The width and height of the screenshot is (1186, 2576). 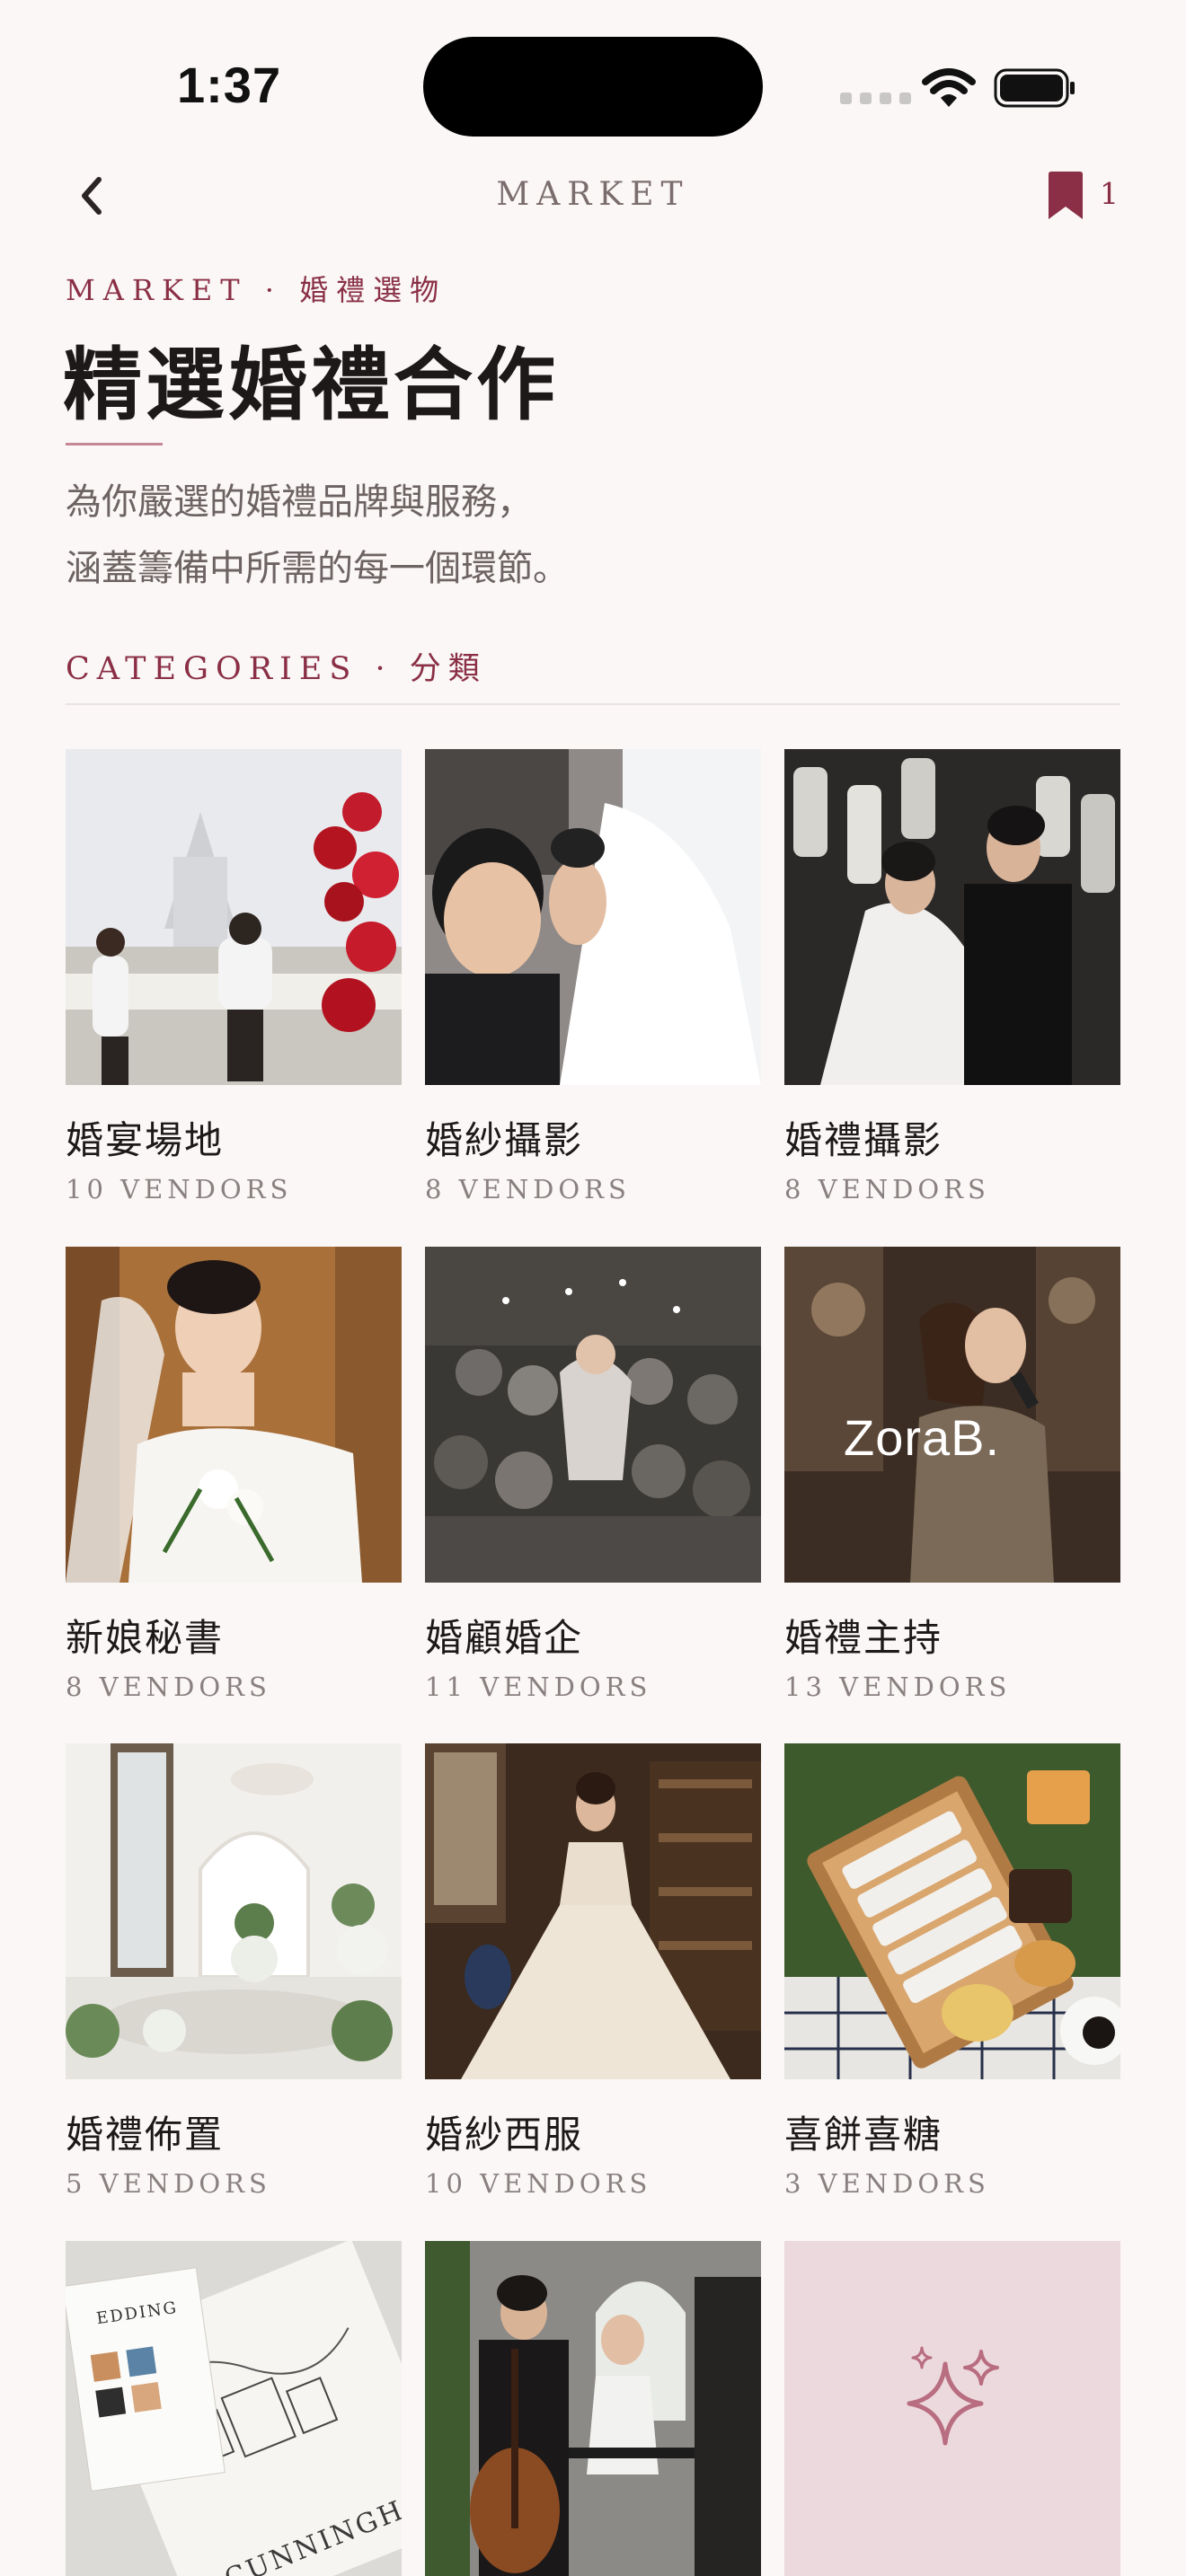 I want to click on cellular-signal-icon, so click(x=875, y=98).